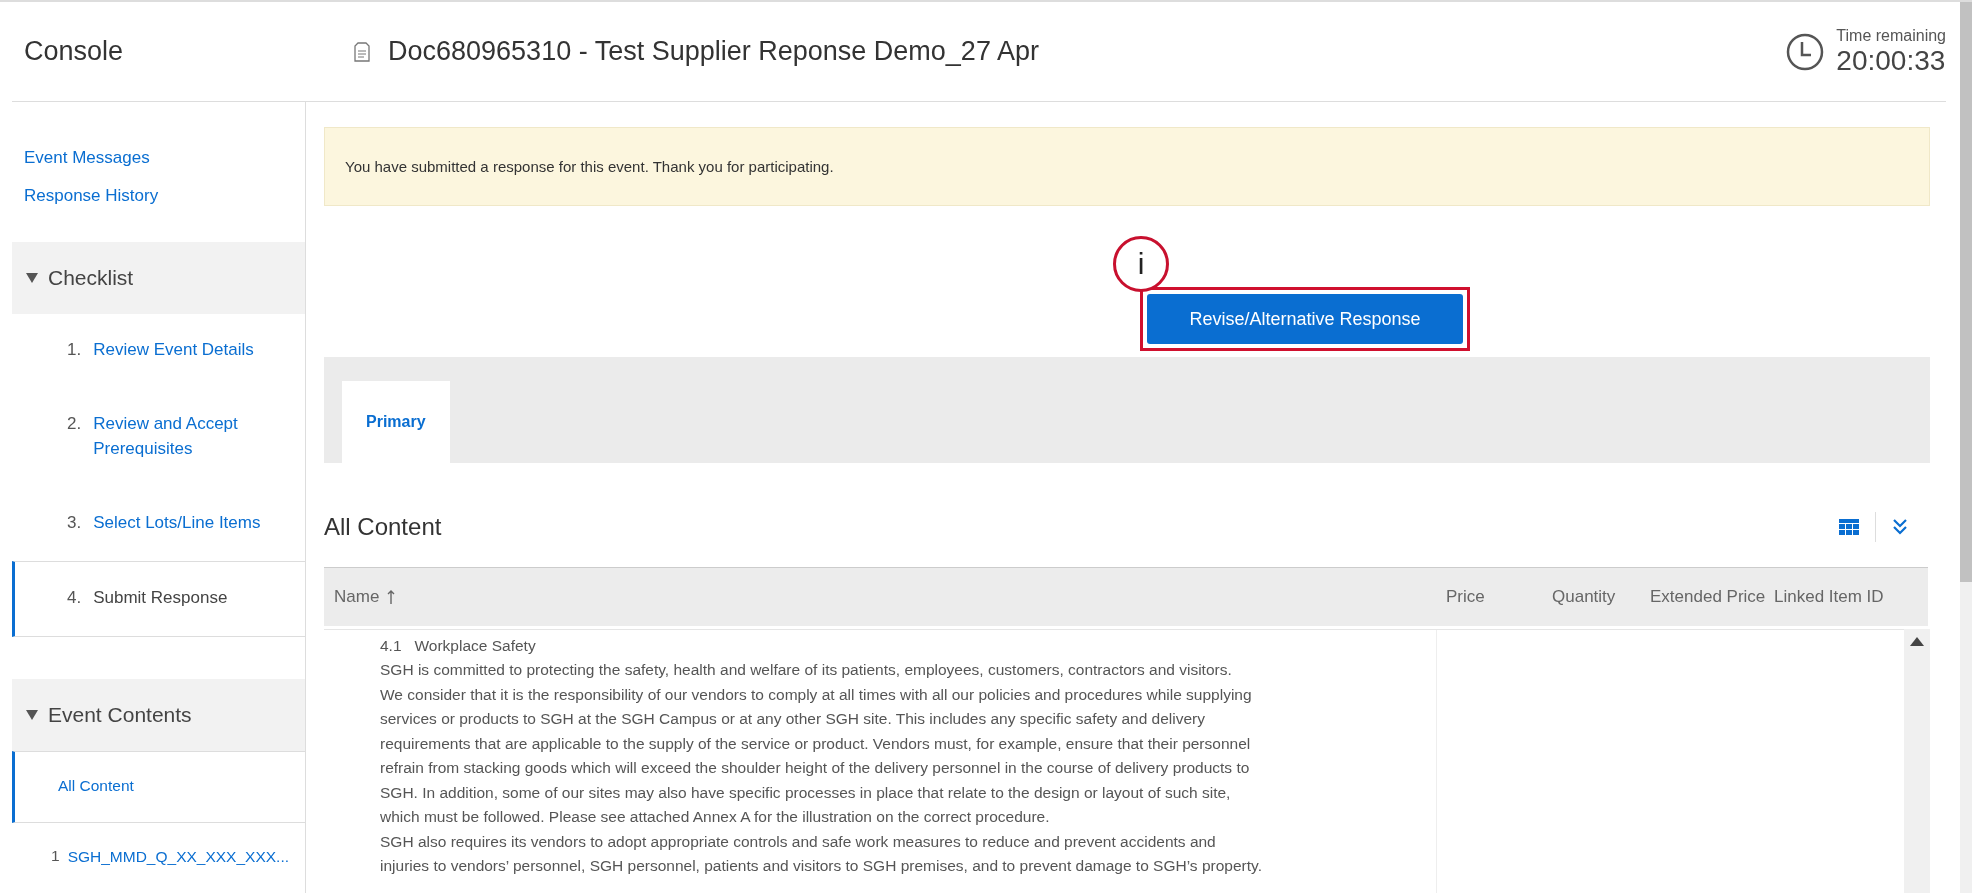 The height and width of the screenshot is (893, 1972). I want to click on scroll-up-icon, so click(1917, 641).